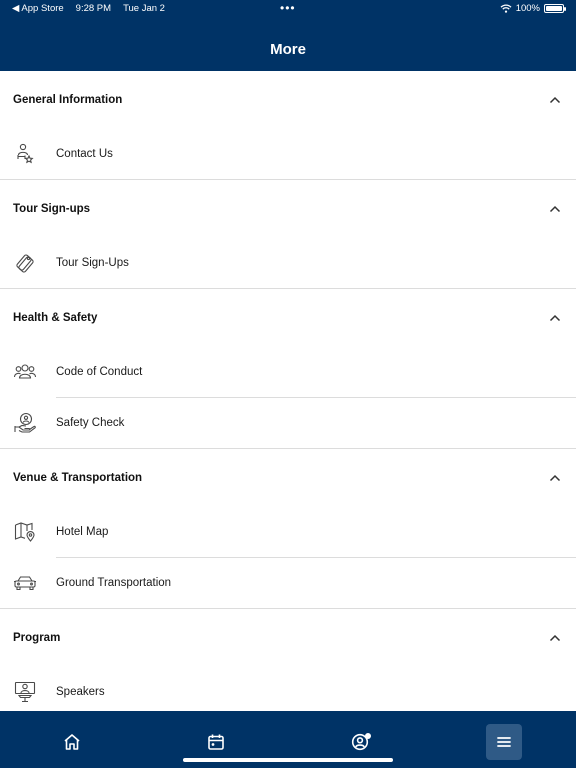 The image size is (576, 768). Describe the element at coordinates (99, 372) in the screenshot. I see `menu-item-label: Code of Conduct` at that location.